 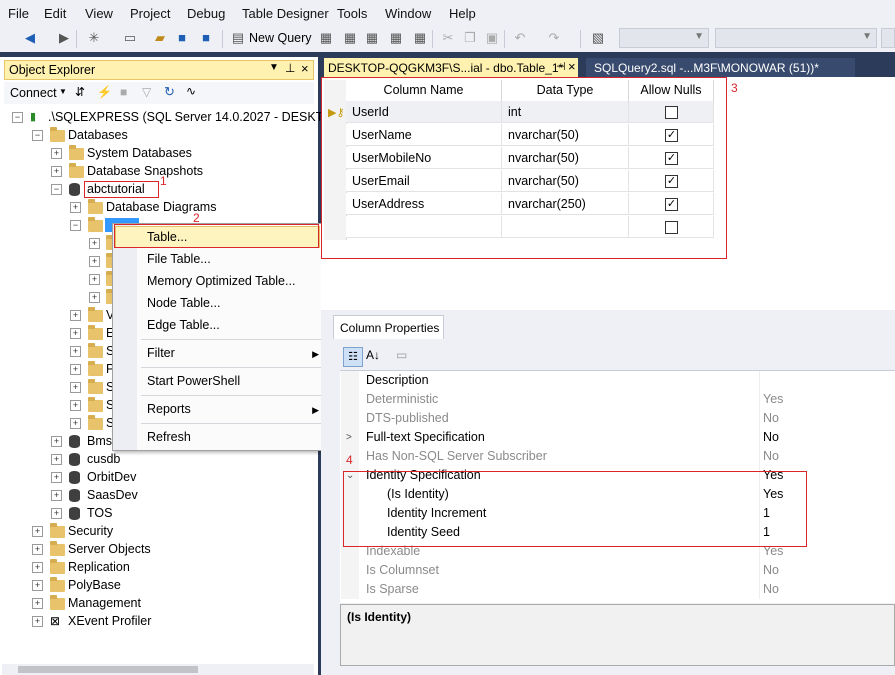 I want to click on solution-config-combo: ▼, so click(x=664, y=38).